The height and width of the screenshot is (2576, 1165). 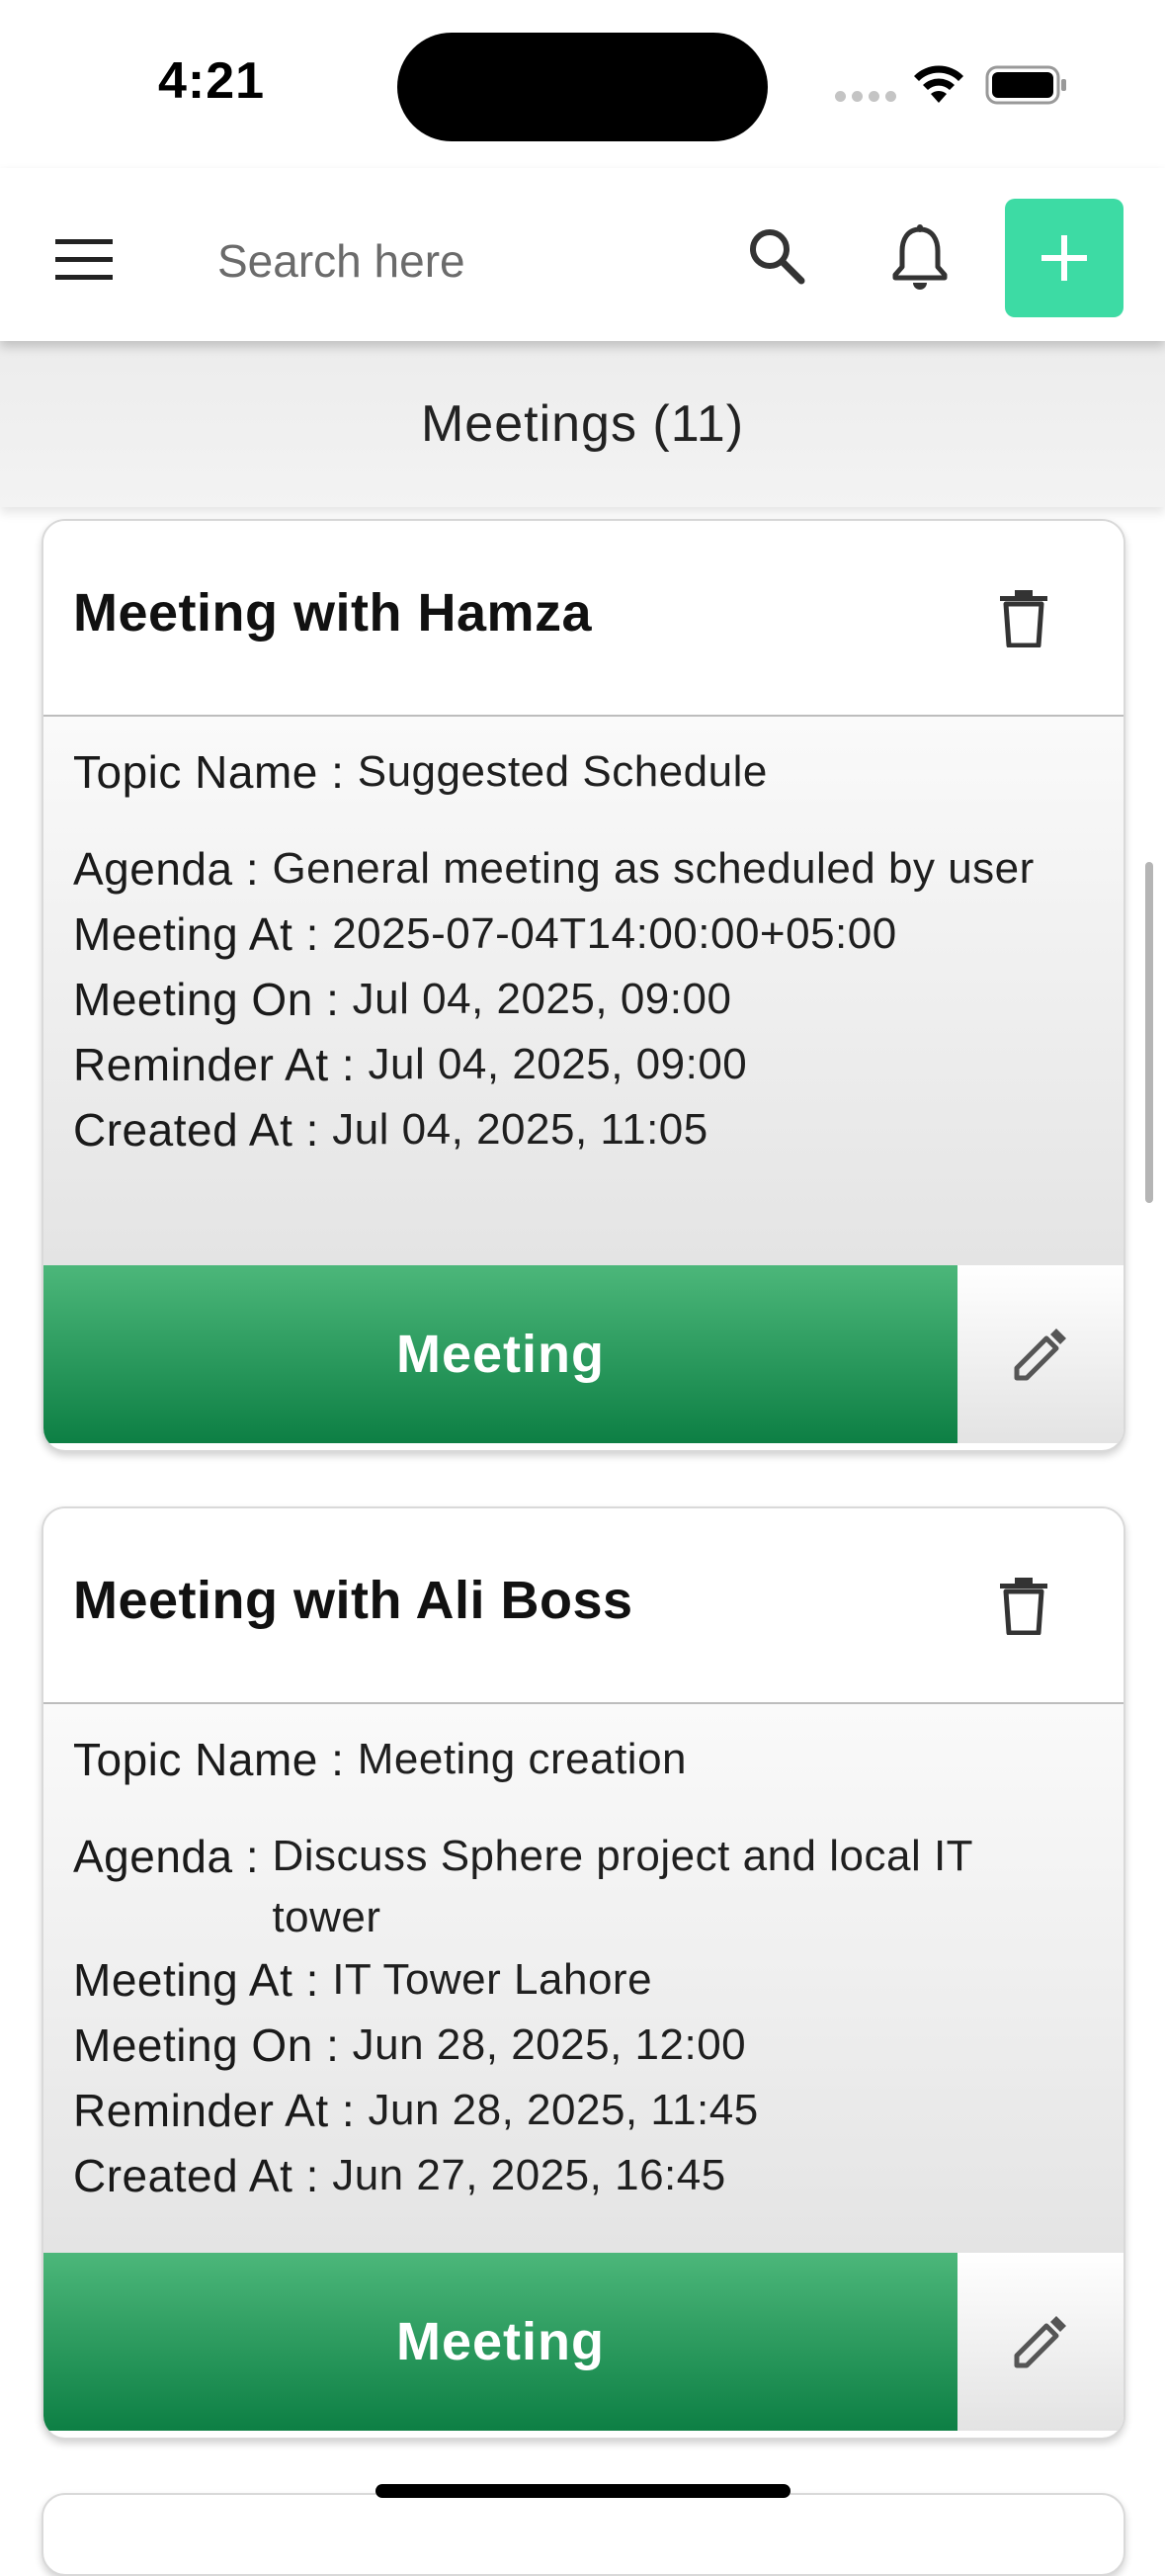 What do you see at coordinates (84, 260) in the screenshot?
I see `menu-icon` at bounding box center [84, 260].